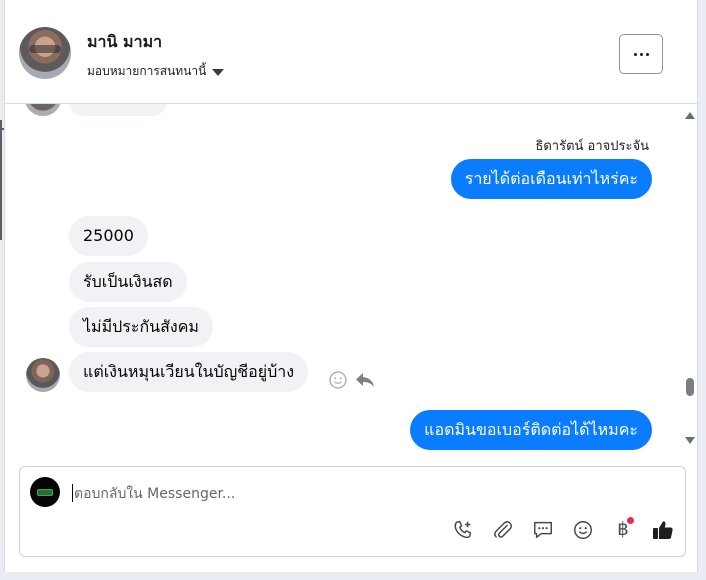  What do you see at coordinates (352, 511) in the screenshot?
I see `message-composer: ฿` at bounding box center [352, 511].